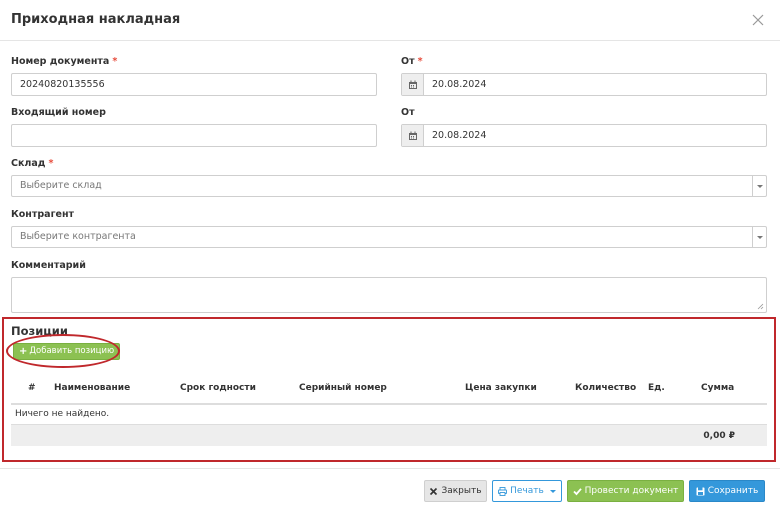 This screenshot has height=516, width=780. What do you see at coordinates (48, 265) in the screenshot?
I see `comment-label: Комментарий` at bounding box center [48, 265].